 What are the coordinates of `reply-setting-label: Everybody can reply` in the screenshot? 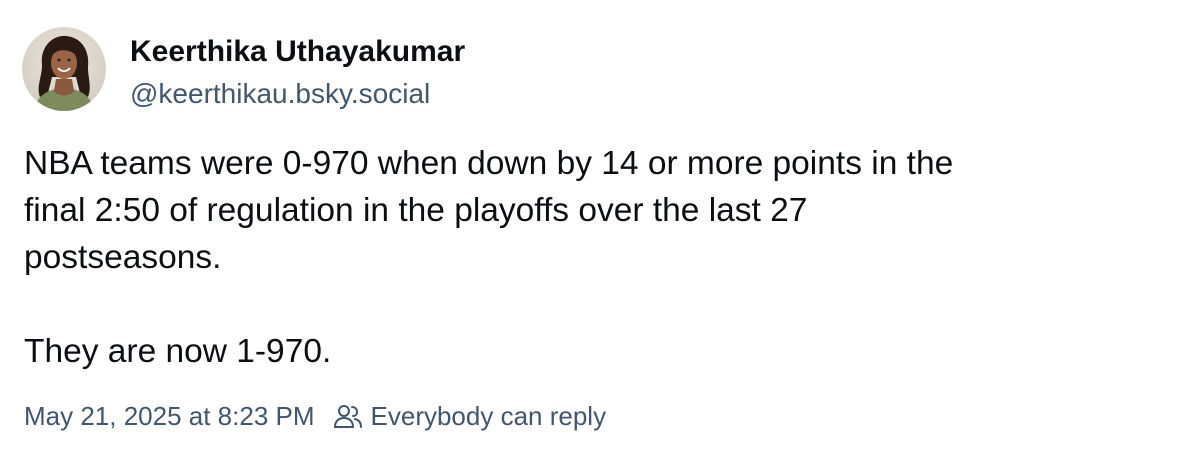 It's located at (489, 416).